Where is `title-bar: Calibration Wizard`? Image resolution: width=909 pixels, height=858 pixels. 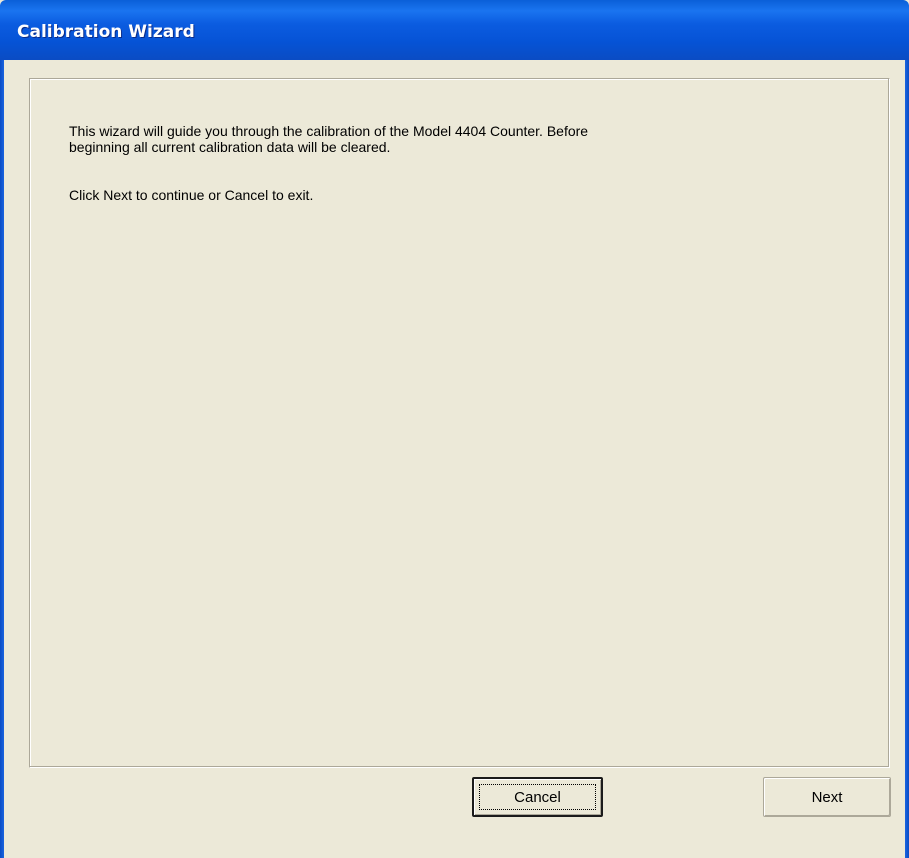
title-bar: Calibration Wizard is located at coordinates (454, 30).